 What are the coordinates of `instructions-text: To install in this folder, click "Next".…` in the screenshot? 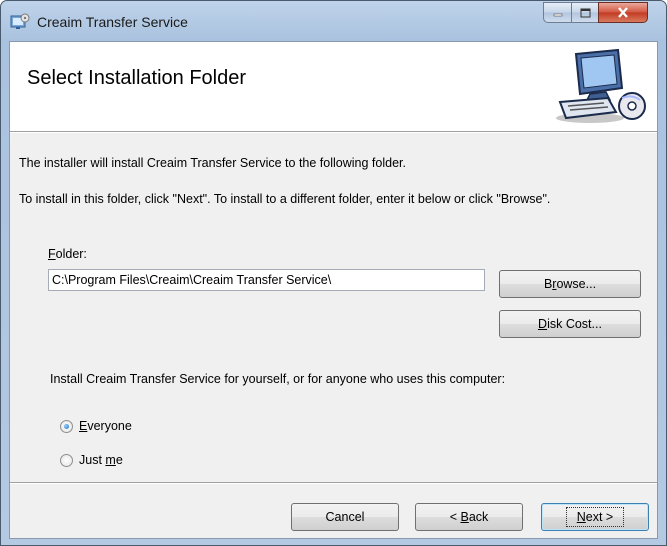 It's located at (285, 199).